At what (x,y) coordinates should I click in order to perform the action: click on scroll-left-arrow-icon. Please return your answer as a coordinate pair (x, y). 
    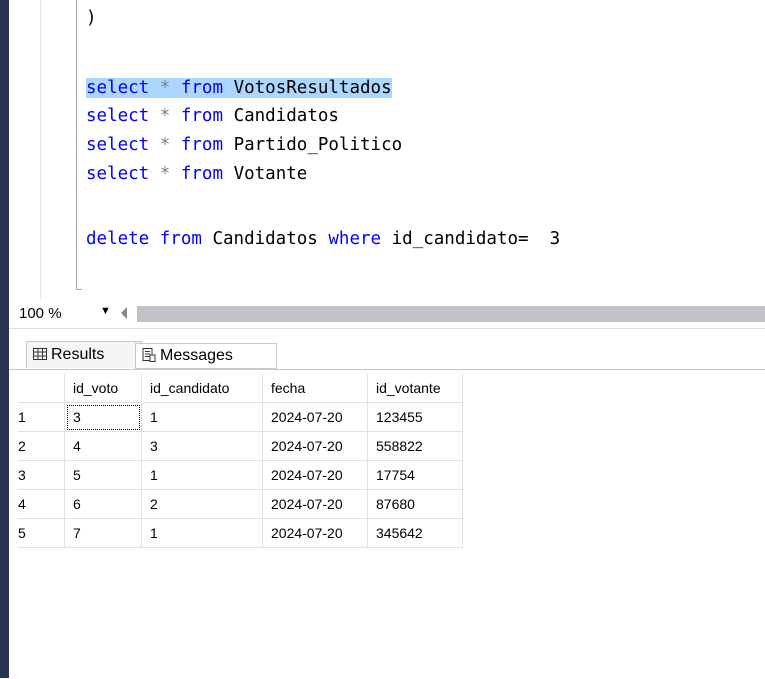
    Looking at the image, I should click on (124, 313).